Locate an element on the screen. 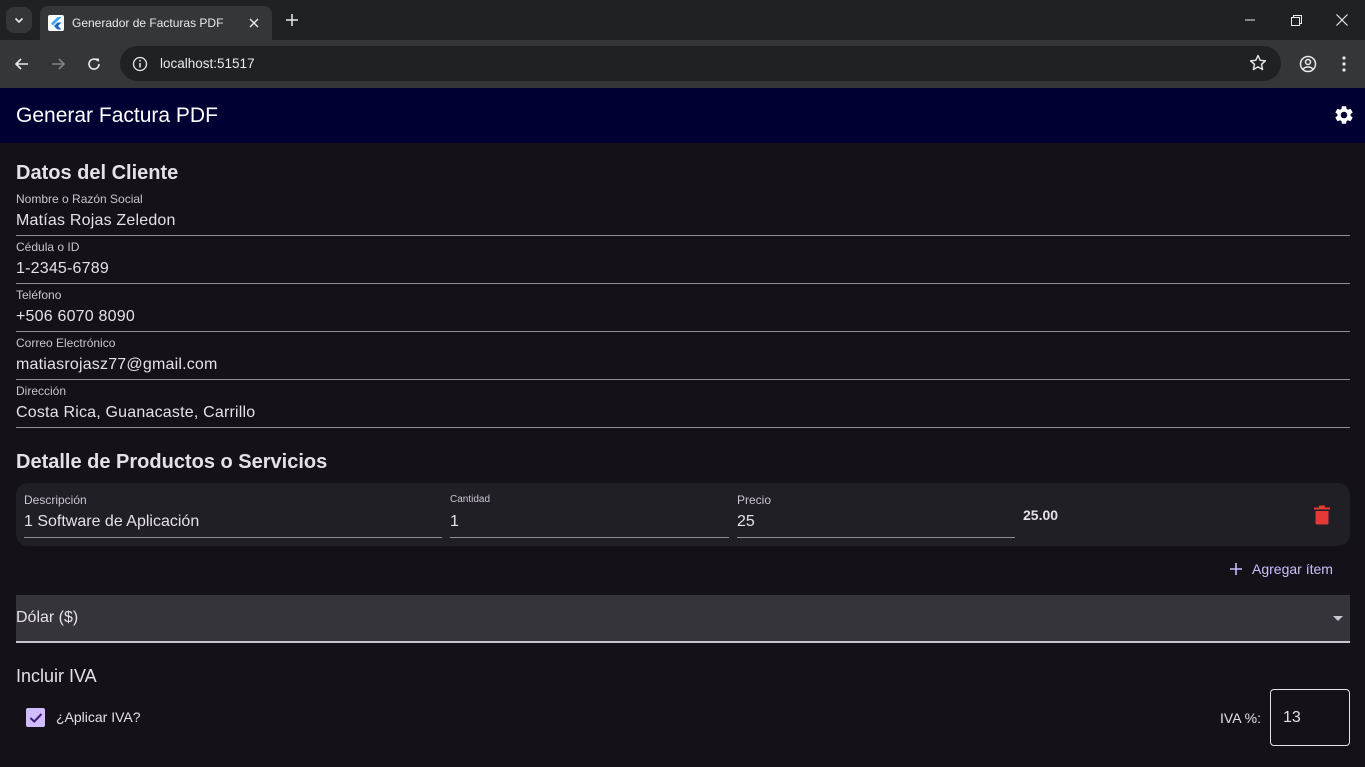  arrow-right-icon is located at coordinates (59, 64).